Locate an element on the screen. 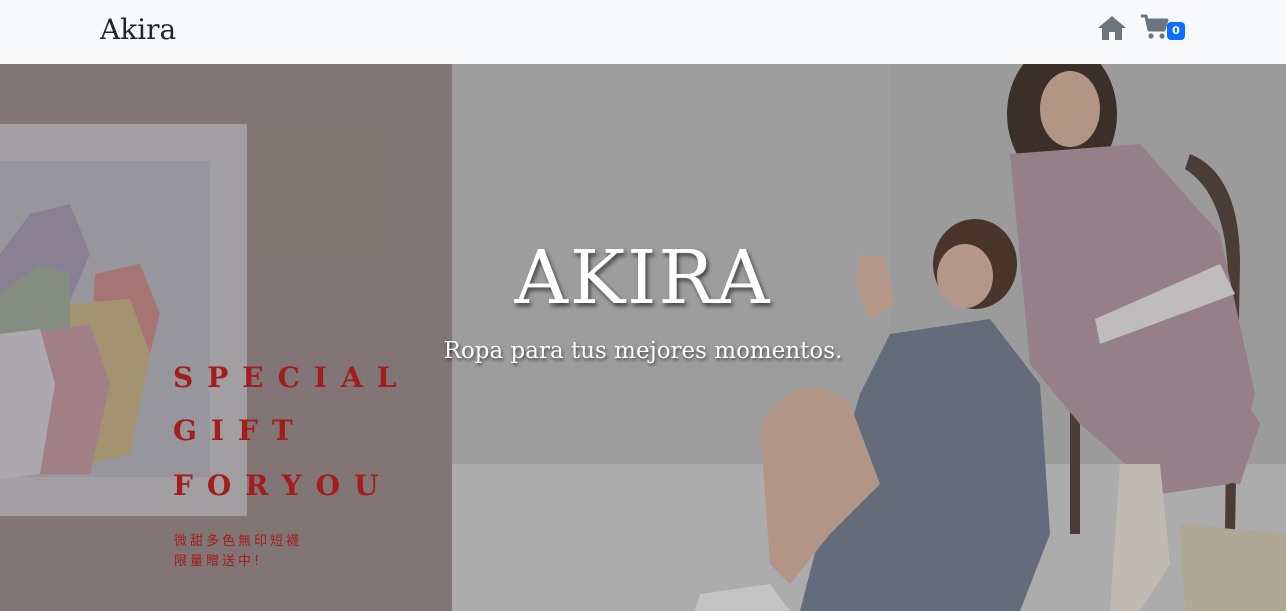  cart-count-badge: 0 is located at coordinates (1176, 31).